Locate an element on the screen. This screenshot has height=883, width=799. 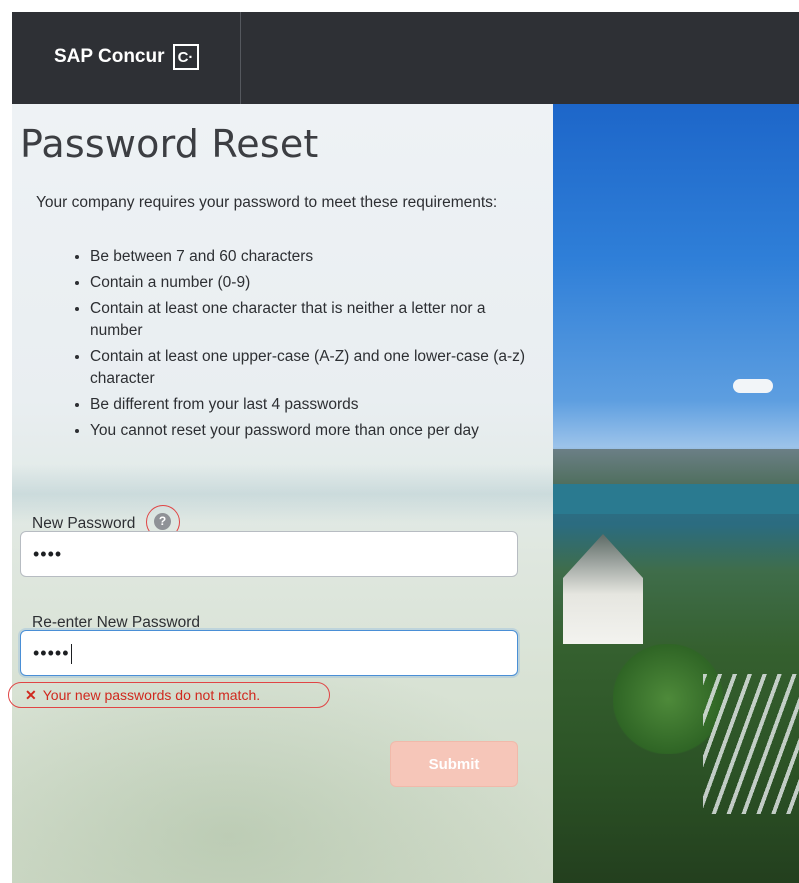
password-mismatch-error: ✕ Your new passwords do not match. is located at coordinates (169, 695).